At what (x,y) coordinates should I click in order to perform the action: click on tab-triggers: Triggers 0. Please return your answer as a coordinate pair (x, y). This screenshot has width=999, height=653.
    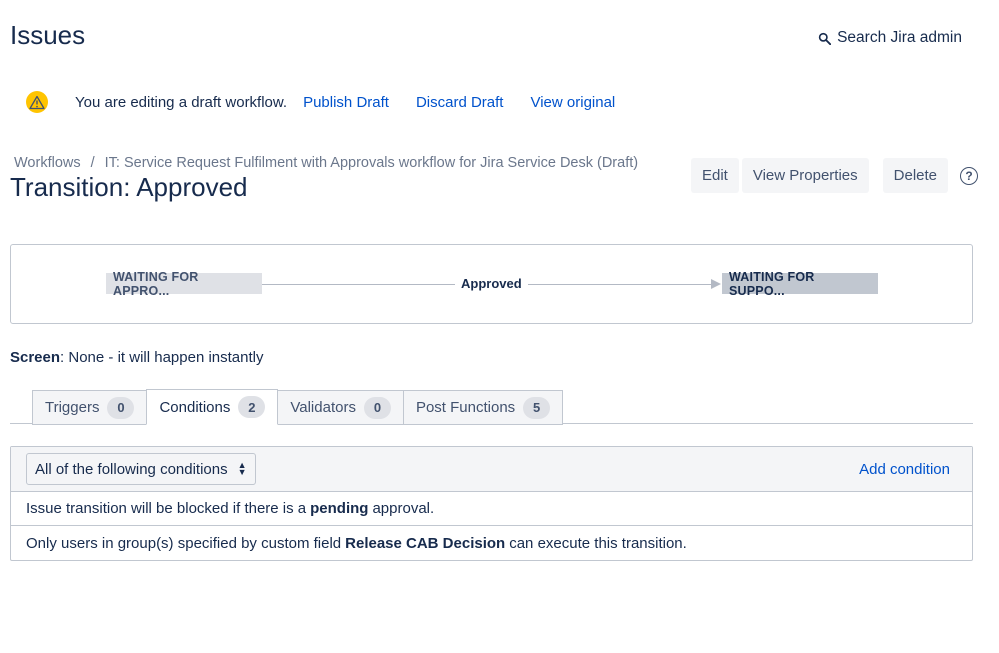
    Looking at the image, I should click on (90, 407).